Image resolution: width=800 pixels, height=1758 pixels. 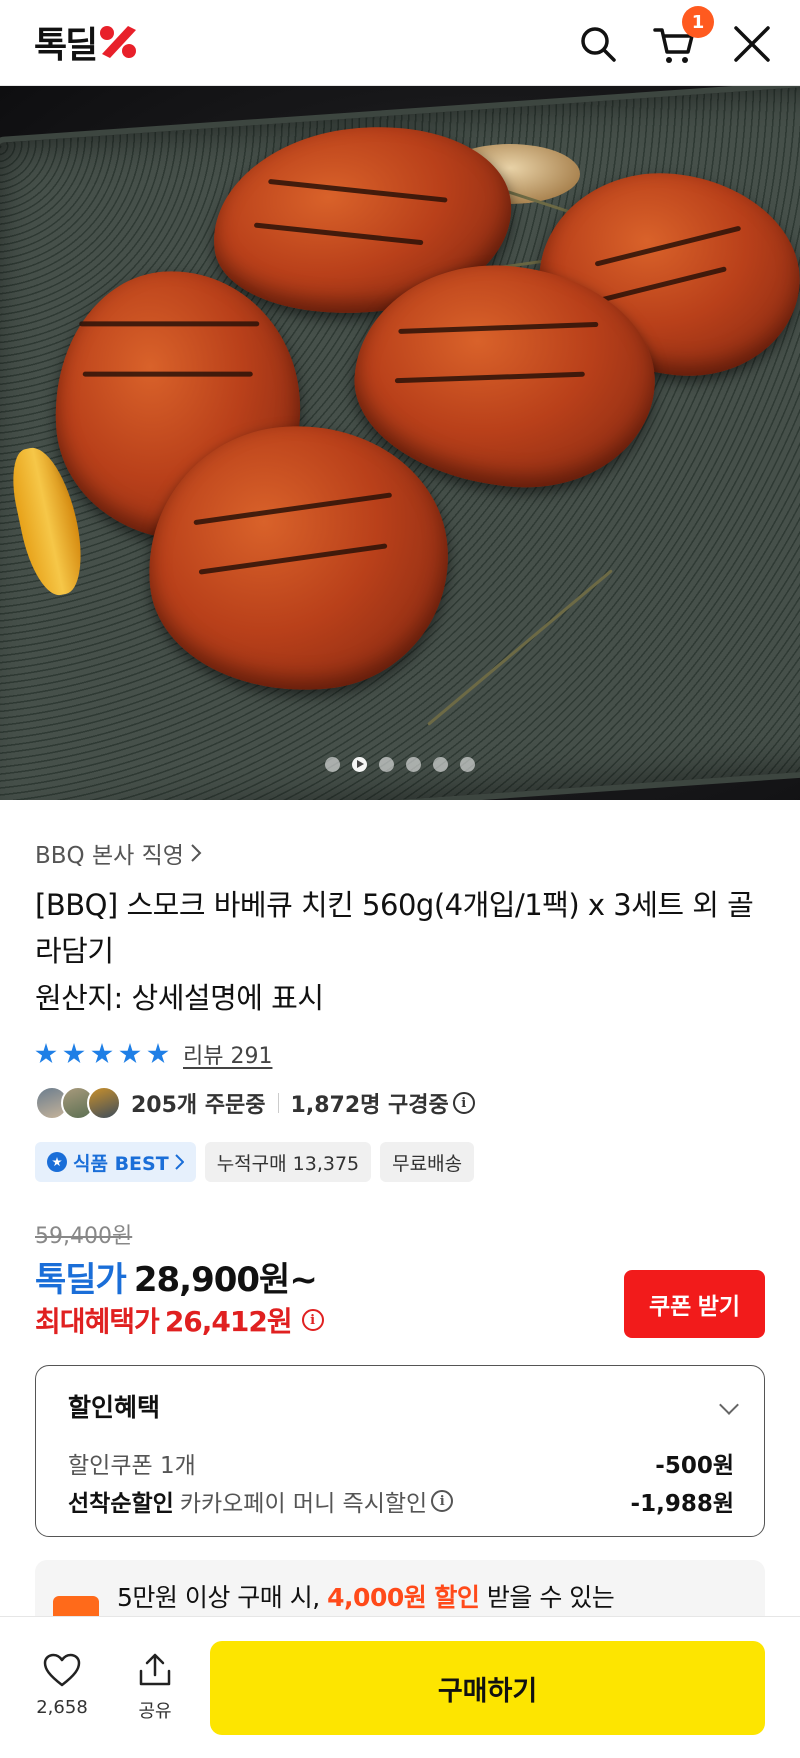 I want to click on like-button: 2,658, so click(x=62, y=1685).